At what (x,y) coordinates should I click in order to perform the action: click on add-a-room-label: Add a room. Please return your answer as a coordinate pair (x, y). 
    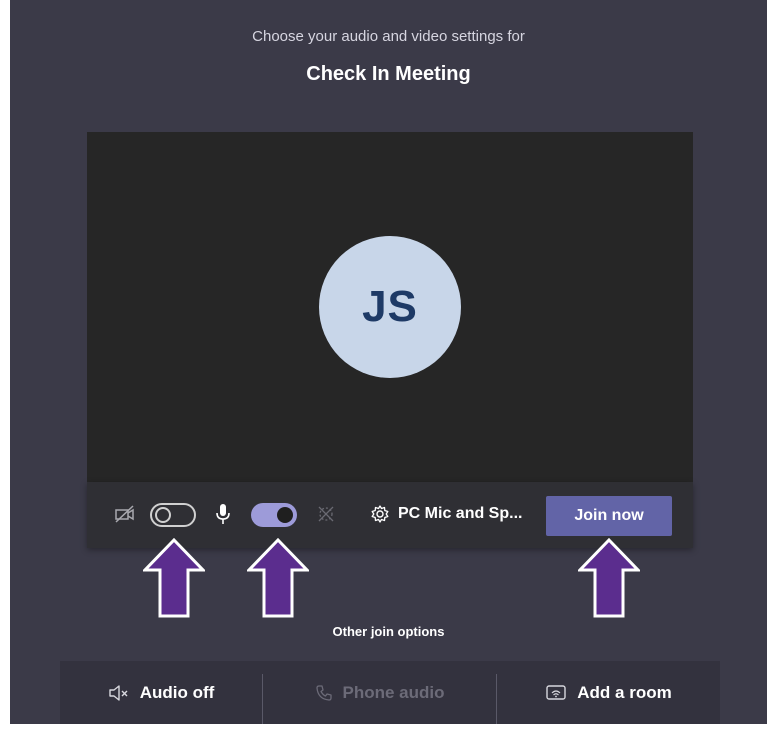
    Looking at the image, I should click on (624, 692).